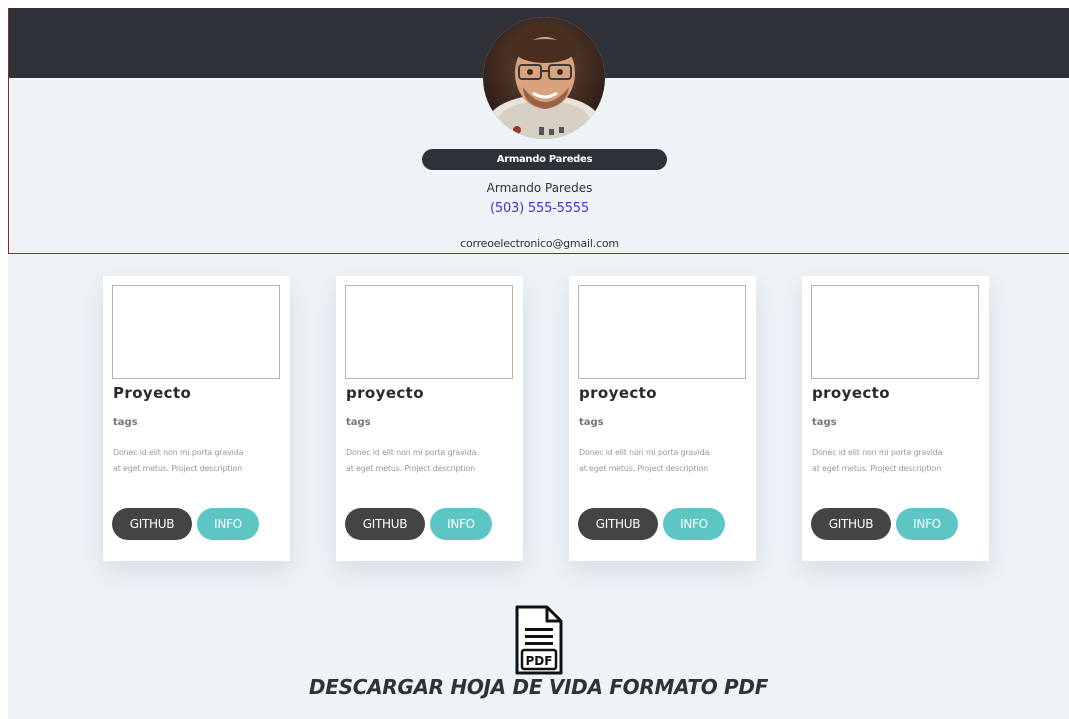  What do you see at coordinates (539, 243) in the screenshot?
I see `contact-email: correoelectronico@gmail.com` at bounding box center [539, 243].